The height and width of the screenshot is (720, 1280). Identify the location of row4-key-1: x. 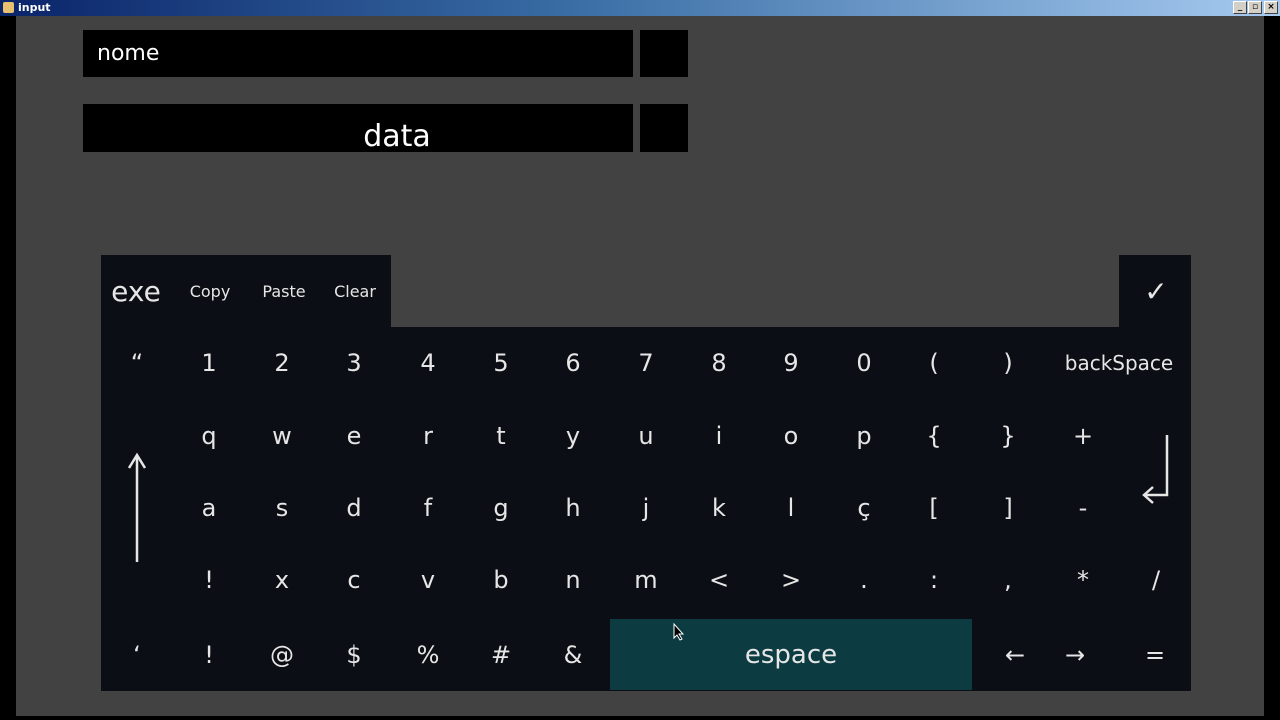
(282, 580).